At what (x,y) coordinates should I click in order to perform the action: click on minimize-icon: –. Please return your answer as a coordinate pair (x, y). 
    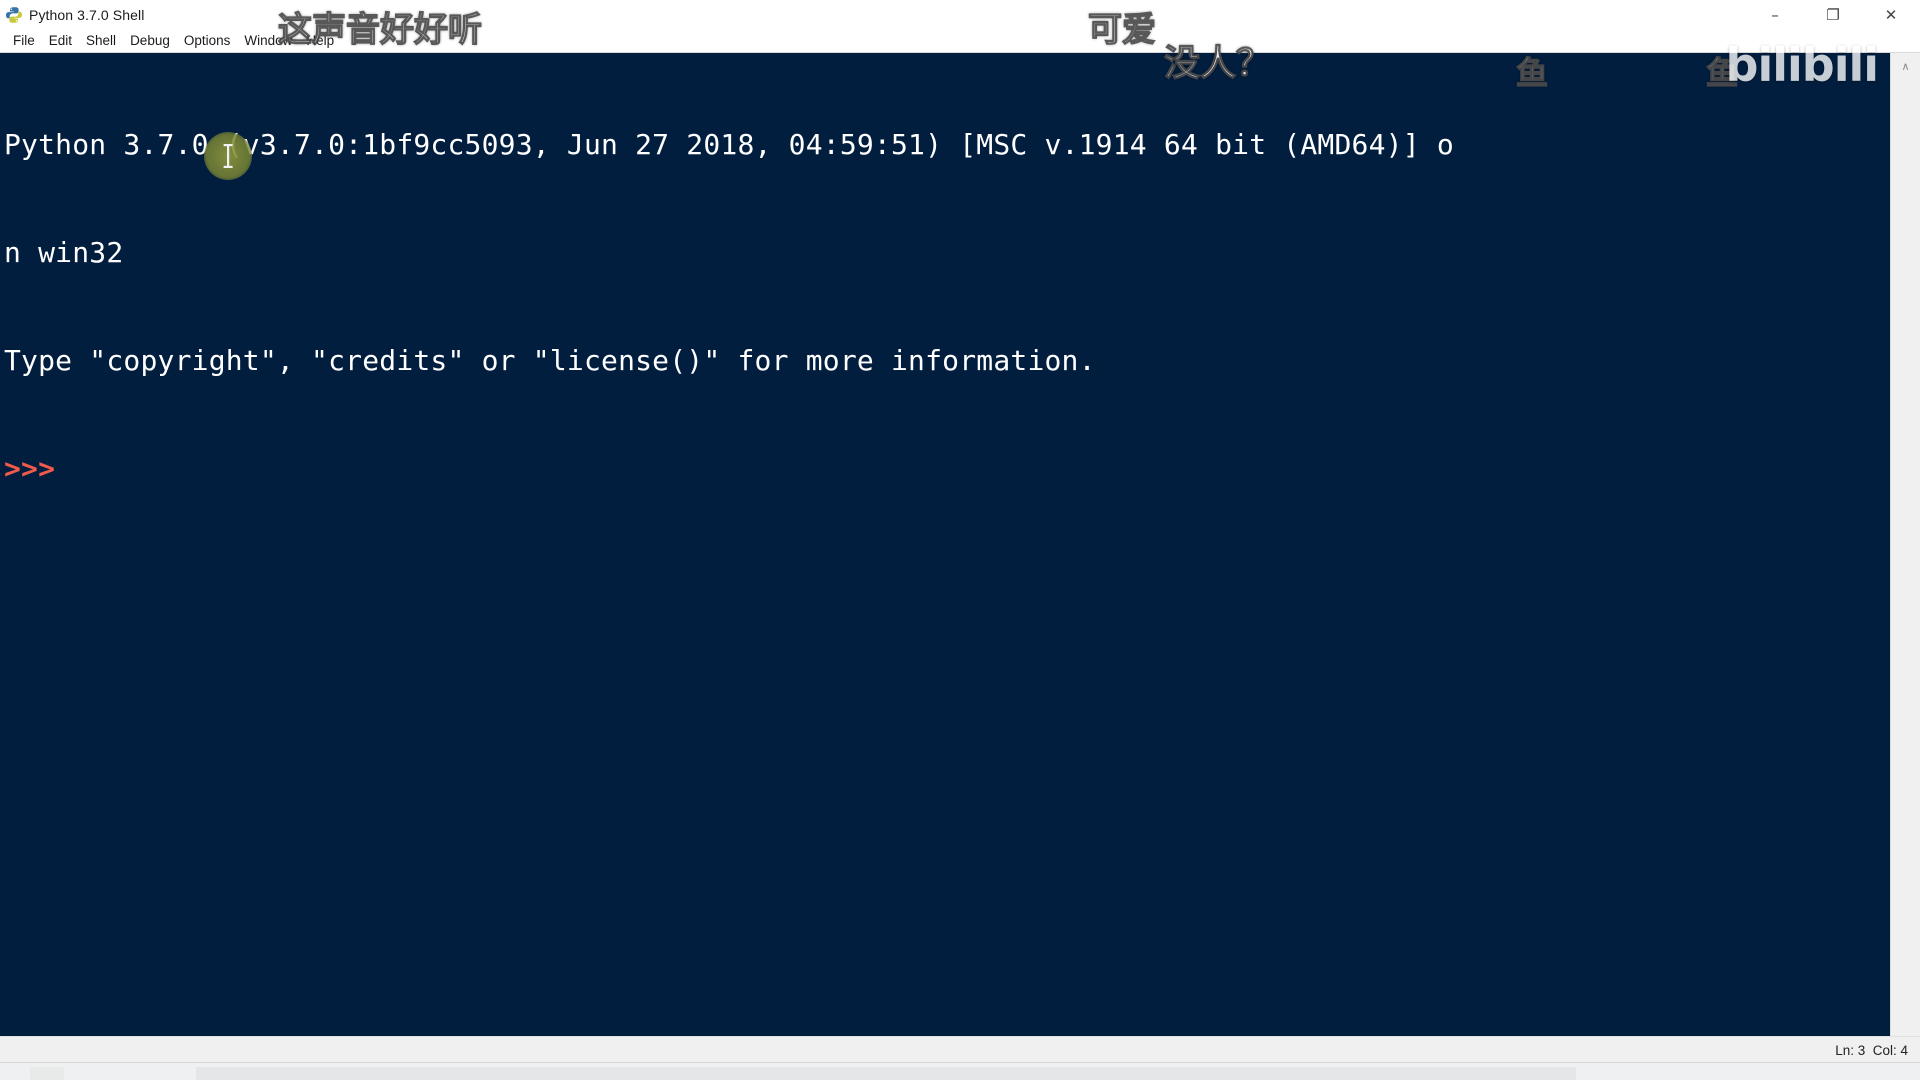
    Looking at the image, I should click on (1775, 14).